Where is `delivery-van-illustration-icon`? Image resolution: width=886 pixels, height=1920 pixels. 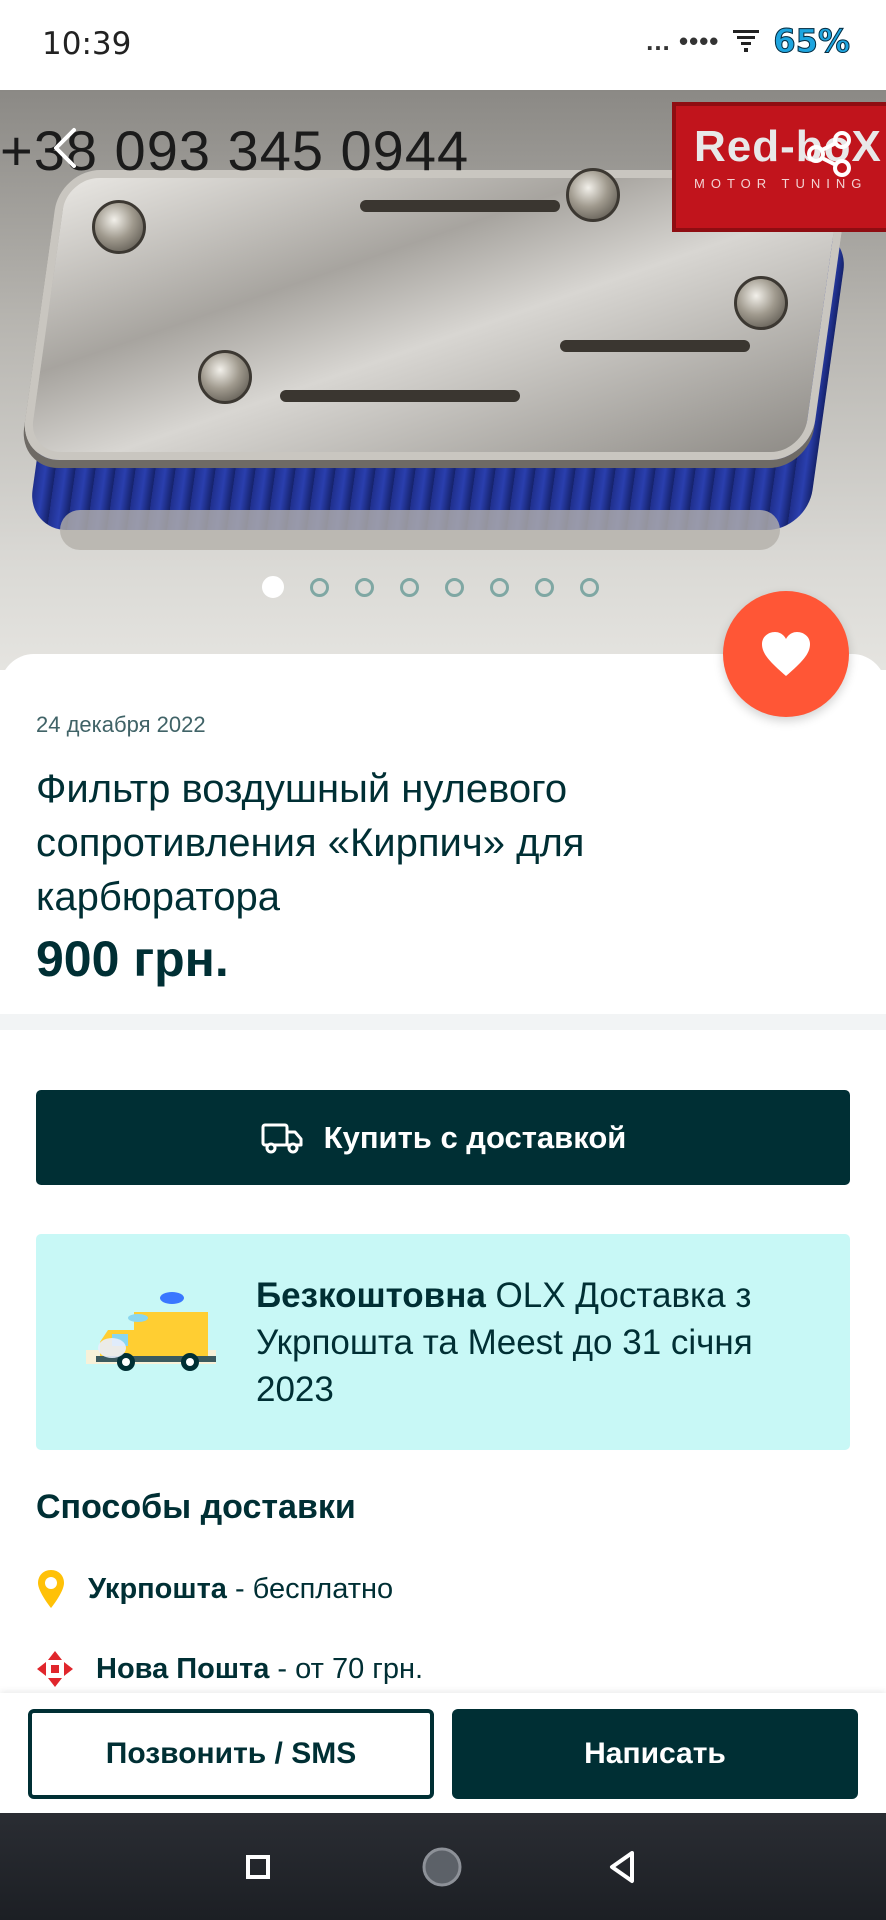
delivery-van-illustration-icon is located at coordinates (151, 1331).